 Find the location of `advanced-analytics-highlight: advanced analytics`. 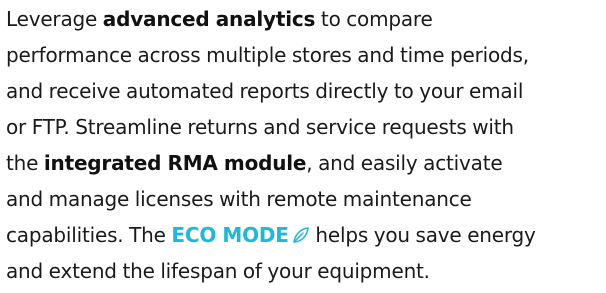

advanced-analytics-highlight: advanced analytics is located at coordinates (209, 19).